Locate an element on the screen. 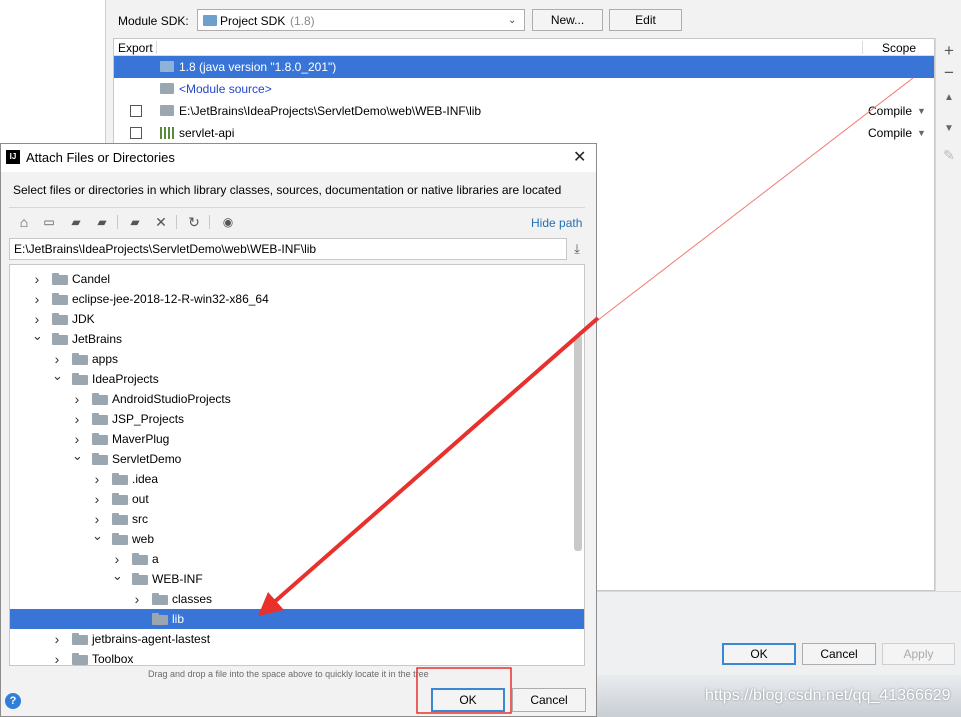 This screenshot has height=717, width=961. annotation-arrow-line is located at coordinates (435, 461).